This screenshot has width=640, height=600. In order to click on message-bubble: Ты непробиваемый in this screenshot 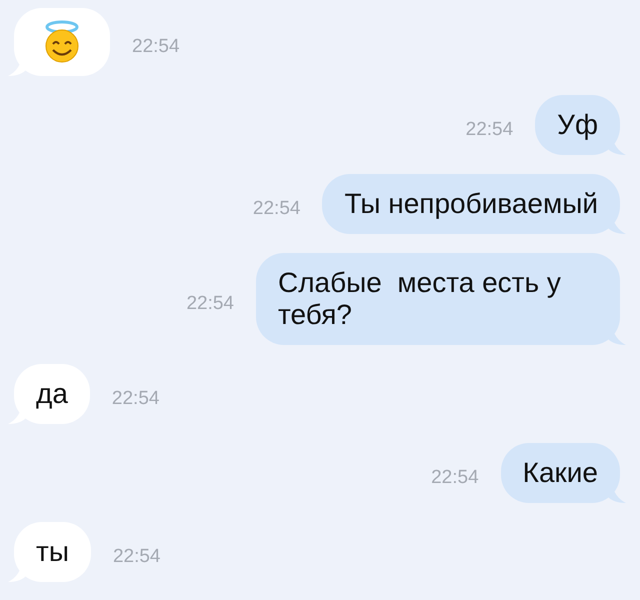, I will do `click(471, 204)`.